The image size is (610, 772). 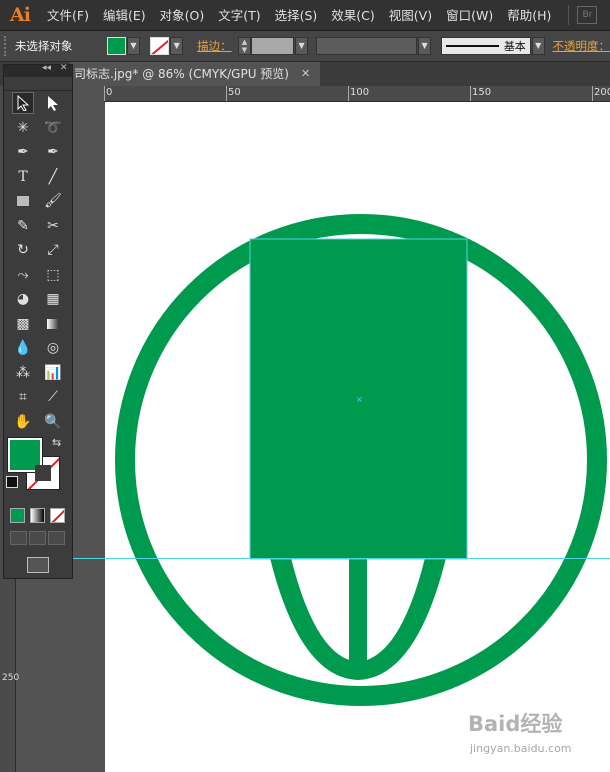 What do you see at coordinates (64, 68) in the screenshot?
I see `close-icon: ✕` at bounding box center [64, 68].